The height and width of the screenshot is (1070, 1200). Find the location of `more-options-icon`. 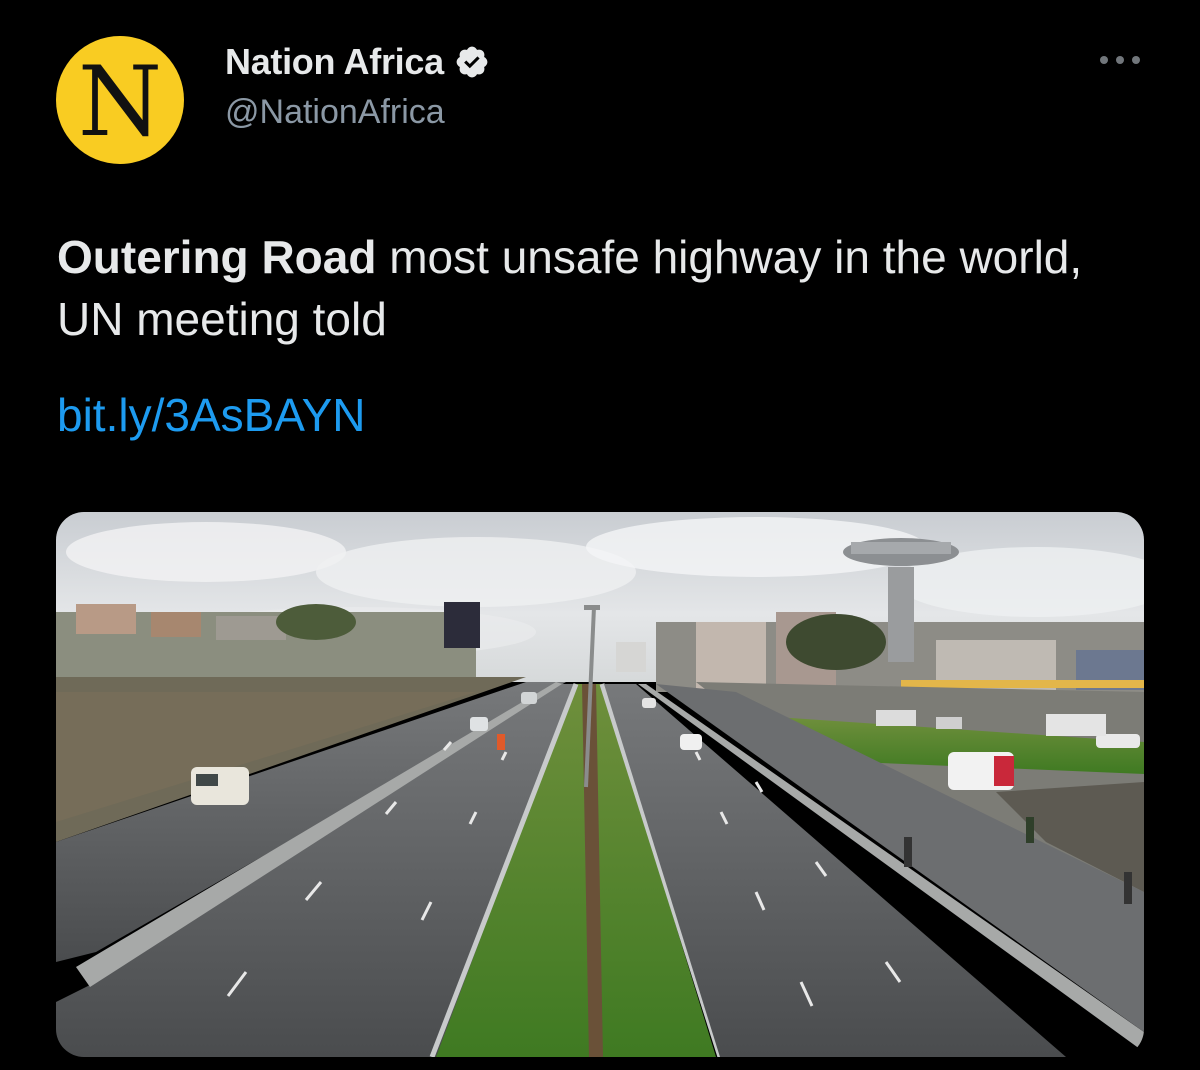

more-options-icon is located at coordinates (1120, 60).